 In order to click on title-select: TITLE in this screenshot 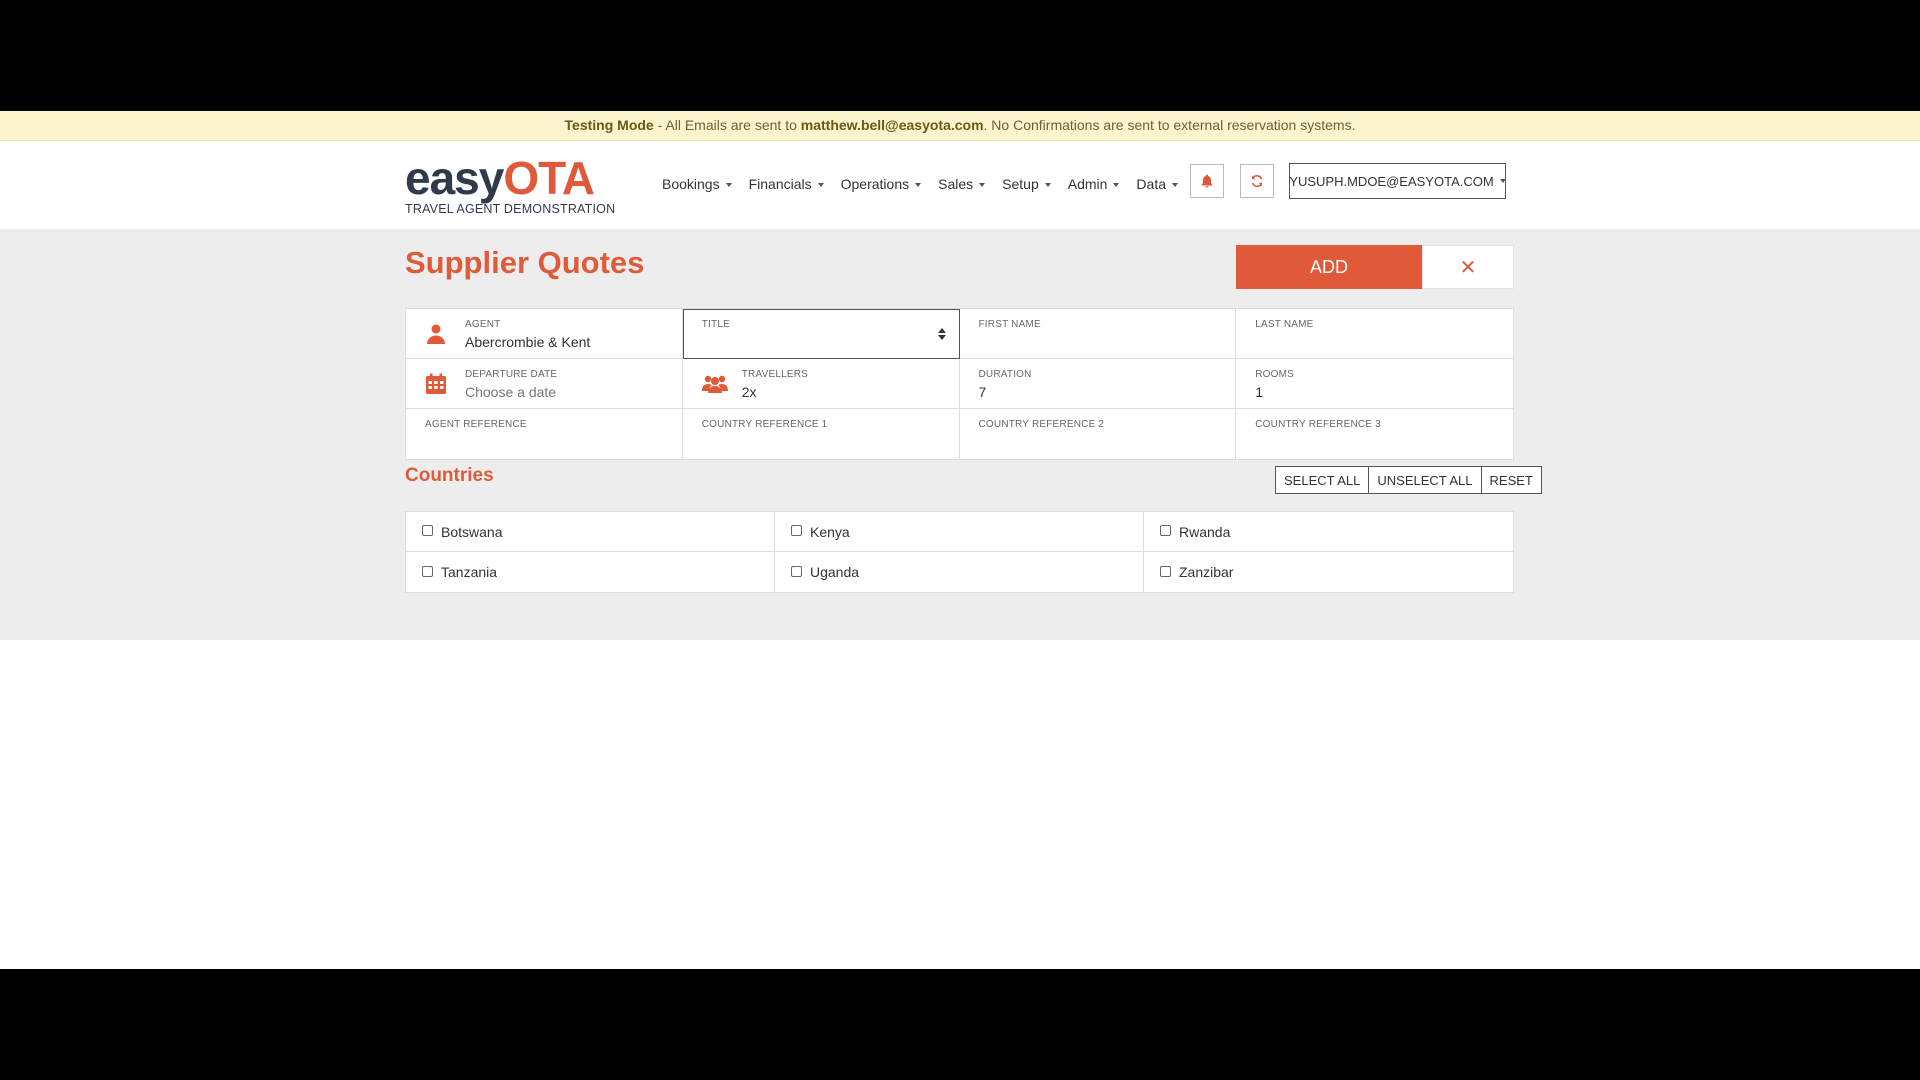, I will do `click(821, 334)`.